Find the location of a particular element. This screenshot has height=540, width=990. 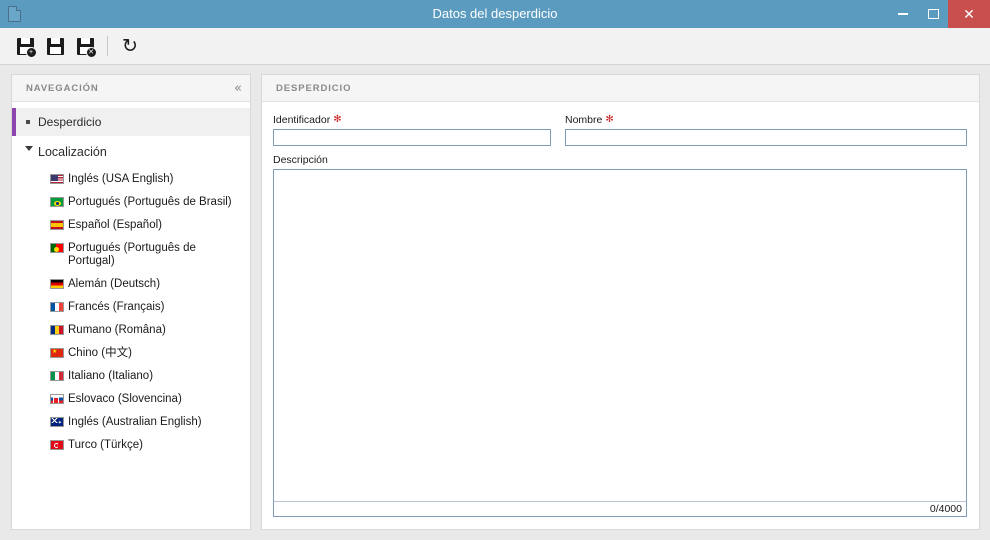

language-label: Español (Español) is located at coordinates (115, 225).